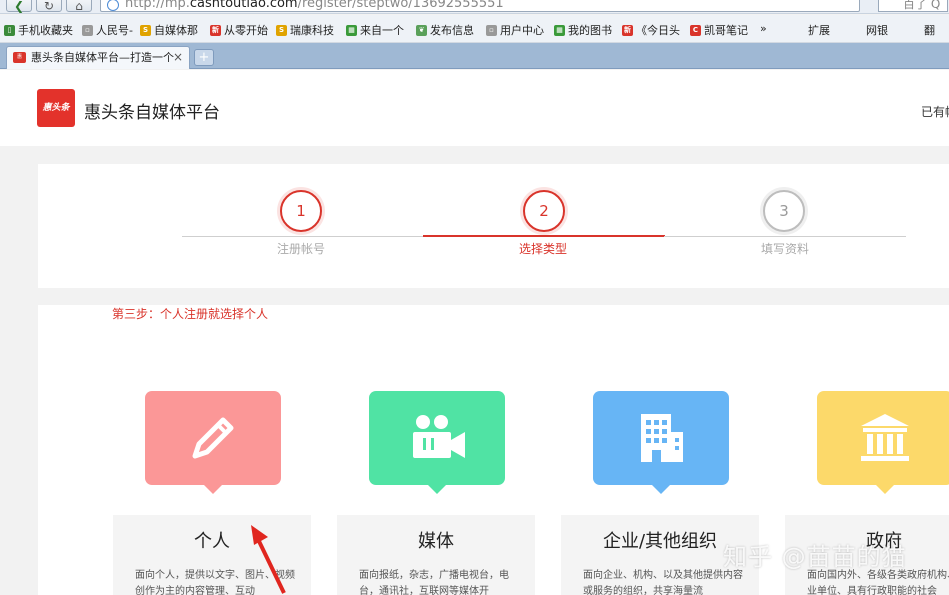 Image resolution: width=949 pixels, height=595 pixels. What do you see at coordinates (45, 30) in the screenshot?
I see `bookmark-label: 手机收藏夹` at bounding box center [45, 30].